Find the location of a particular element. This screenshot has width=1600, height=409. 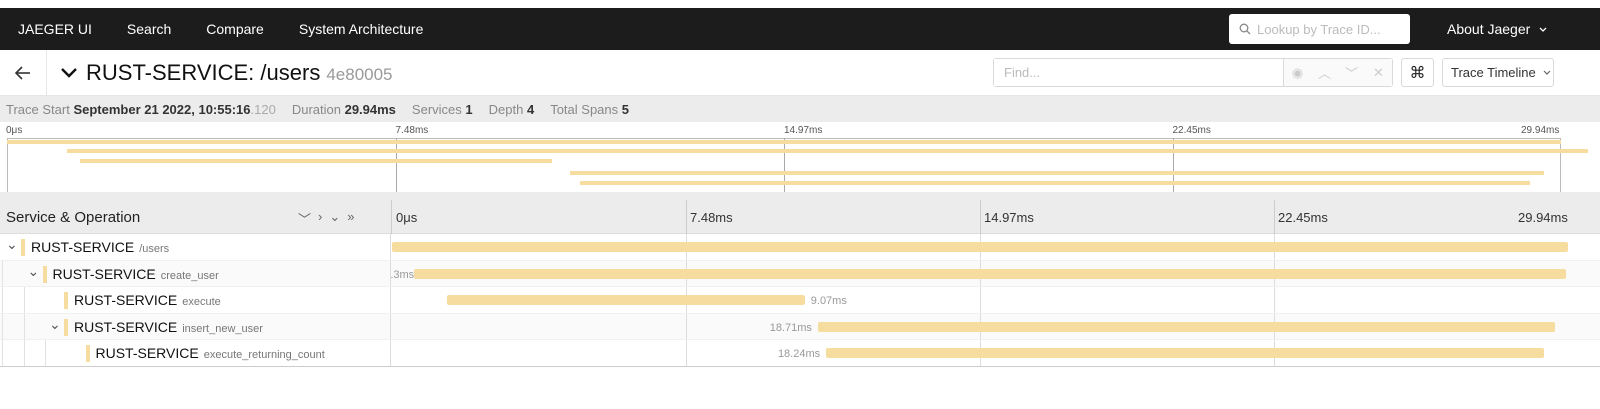

find-input is located at coordinates (1139, 72).